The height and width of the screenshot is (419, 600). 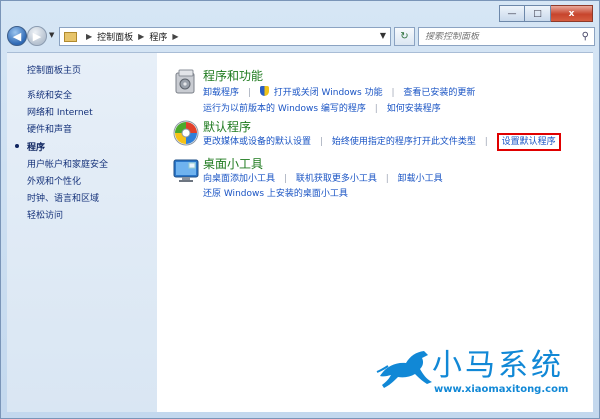 What do you see at coordinates (67, 163) in the screenshot?
I see `sidebar-item-user-accounts: 用户帐户和家庭安全` at bounding box center [67, 163].